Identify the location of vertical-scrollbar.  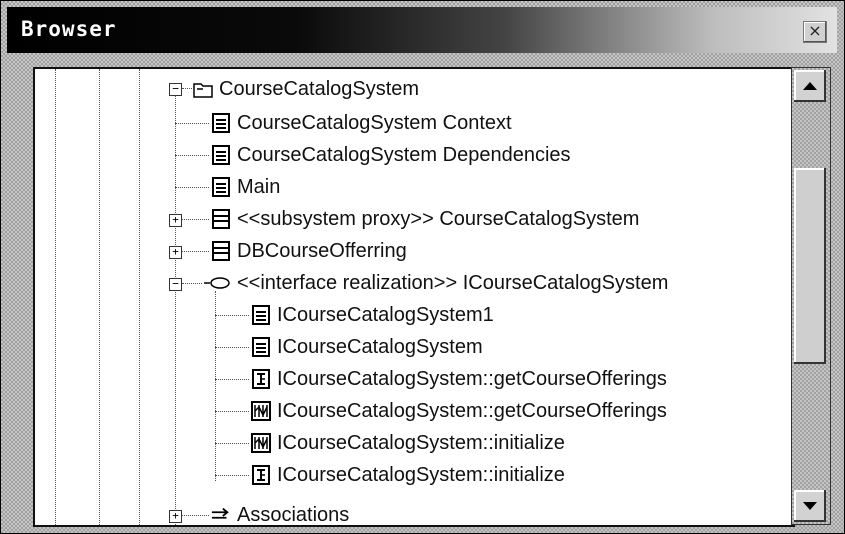
(811, 296).